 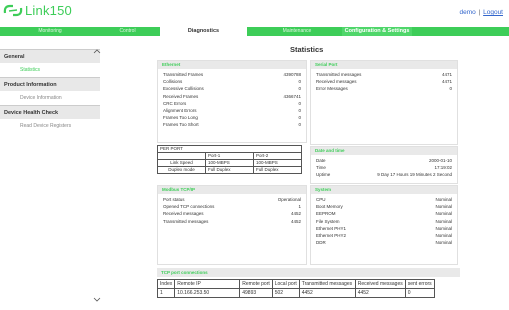 What do you see at coordinates (13, 10) in the screenshot?
I see `link-logo-icon` at bounding box center [13, 10].